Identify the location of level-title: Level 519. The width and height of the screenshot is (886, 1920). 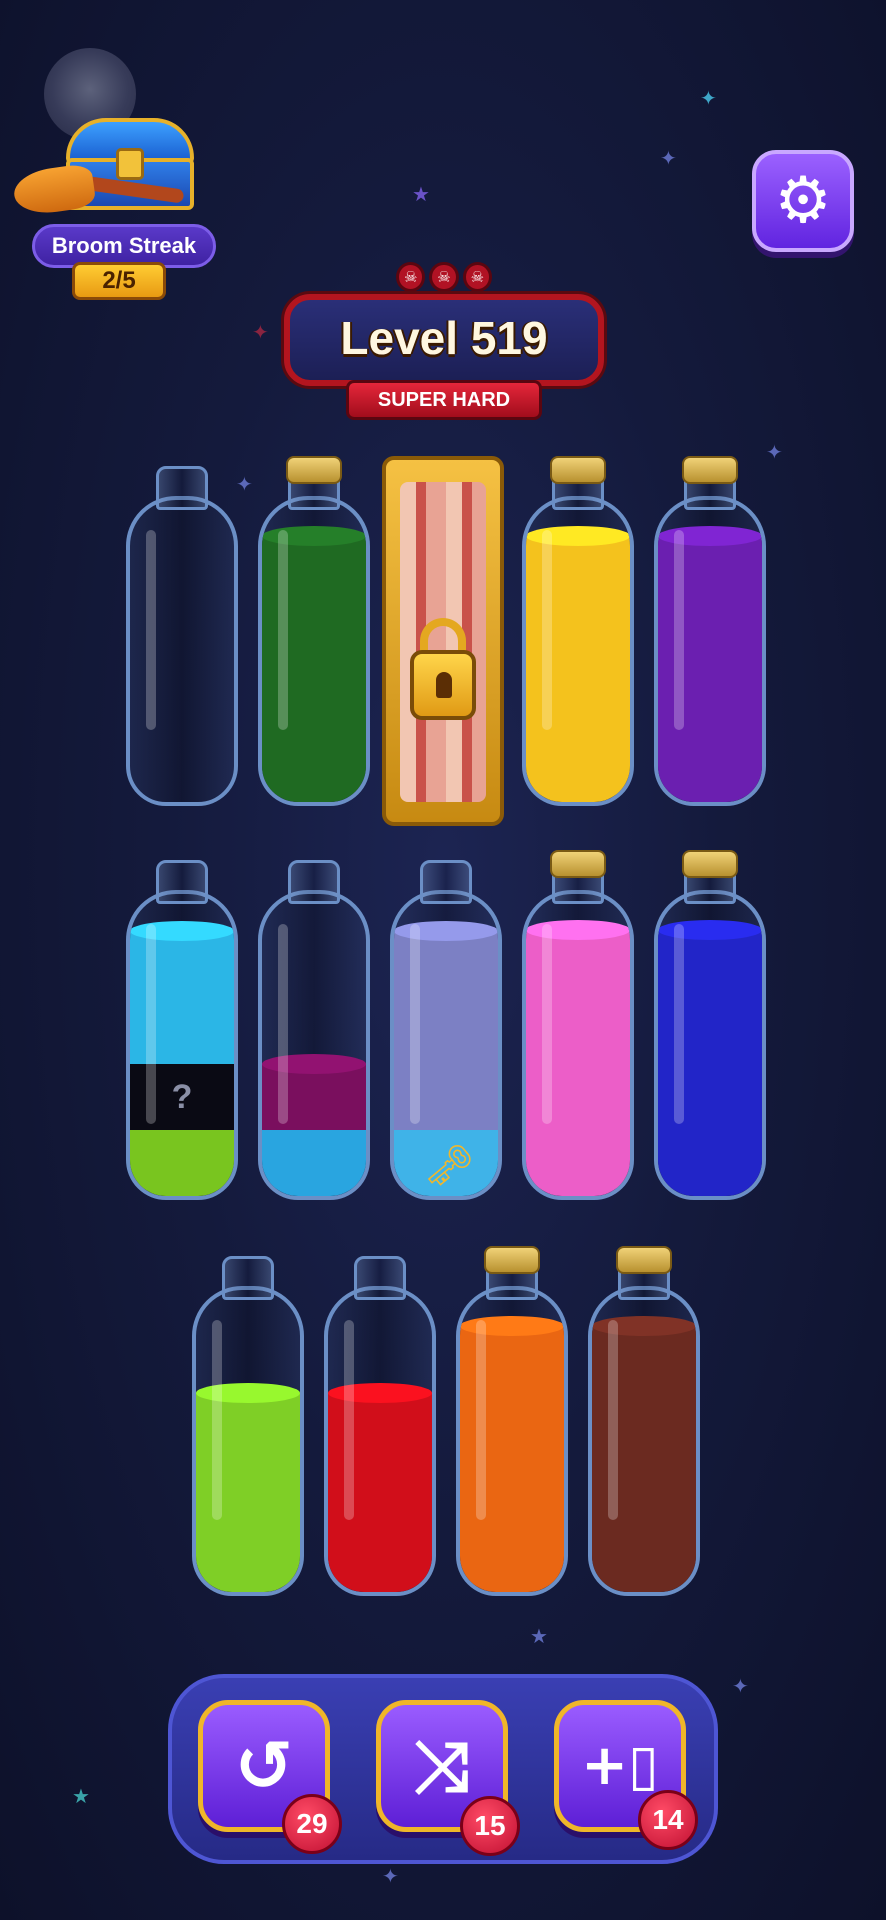
(444, 338).